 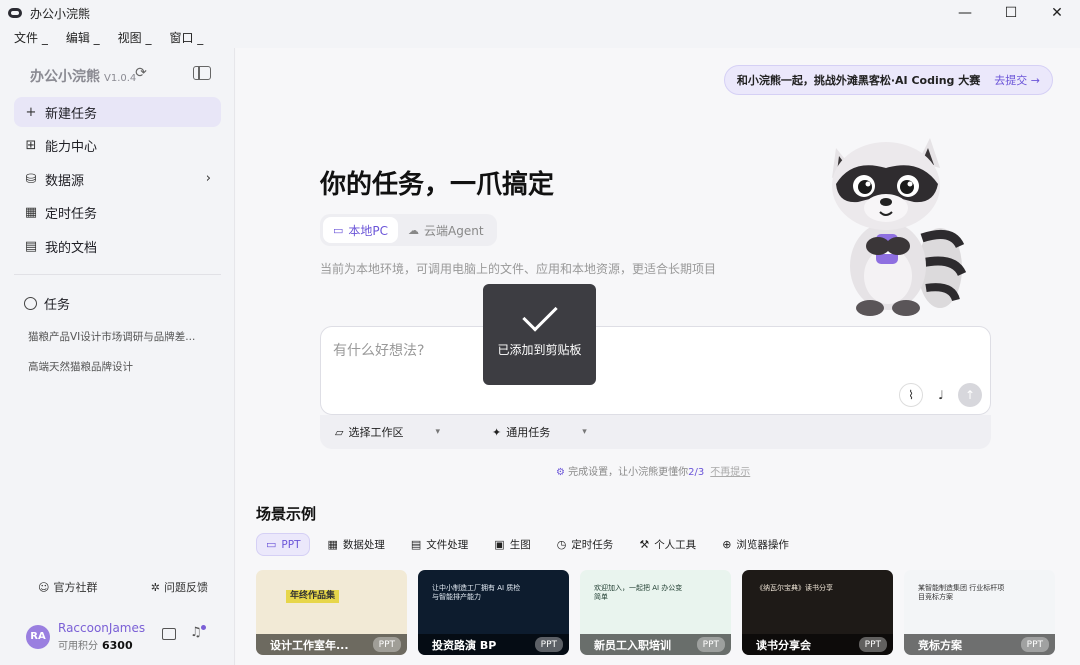 What do you see at coordinates (31, 37) in the screenshot?
I see `menu-file: 文件 _` at bounding box center [31, 37].